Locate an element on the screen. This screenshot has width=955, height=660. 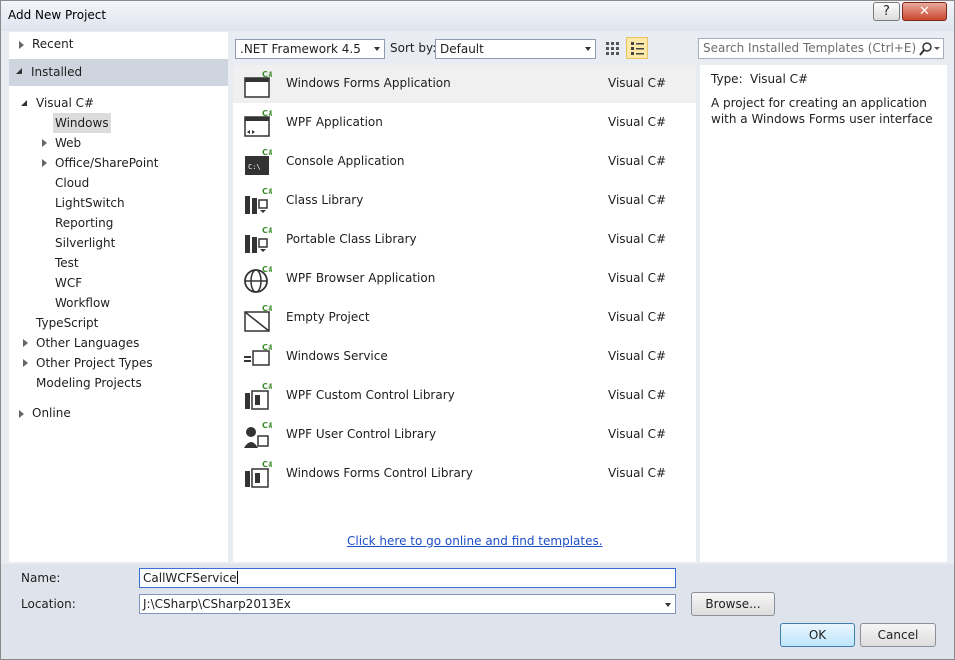
tree-item: Workflow is located at coordinates (118, 303).